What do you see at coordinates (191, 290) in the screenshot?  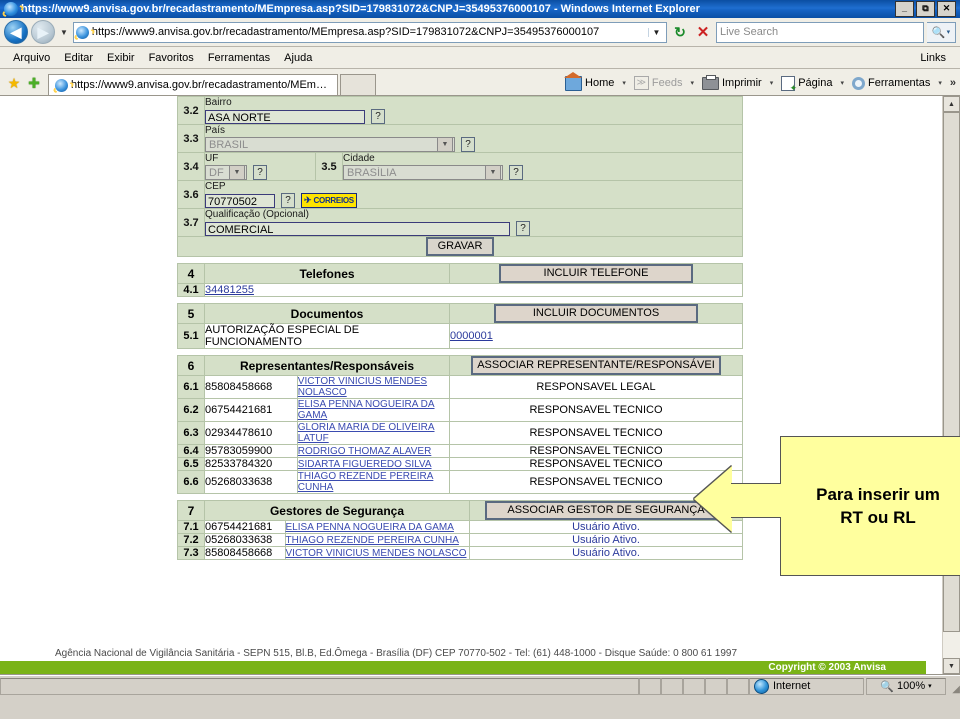 I see `row-number-4-1: 4.1` at bounding box center [191, 290].